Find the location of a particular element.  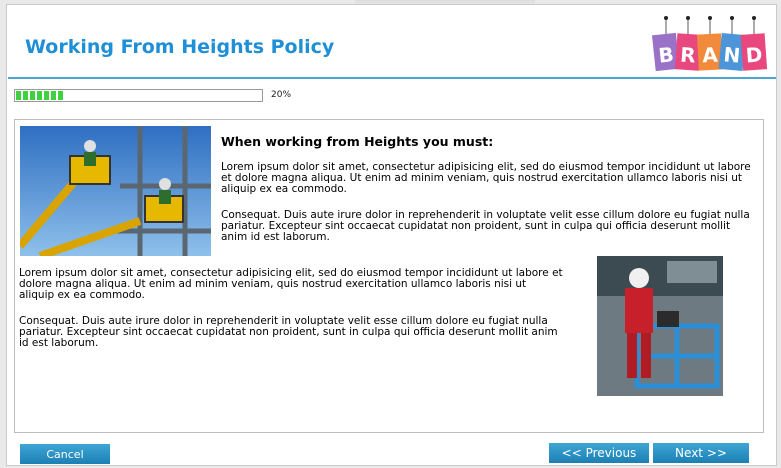

brand-letter-tag: A is located at coordinates (709, 52).